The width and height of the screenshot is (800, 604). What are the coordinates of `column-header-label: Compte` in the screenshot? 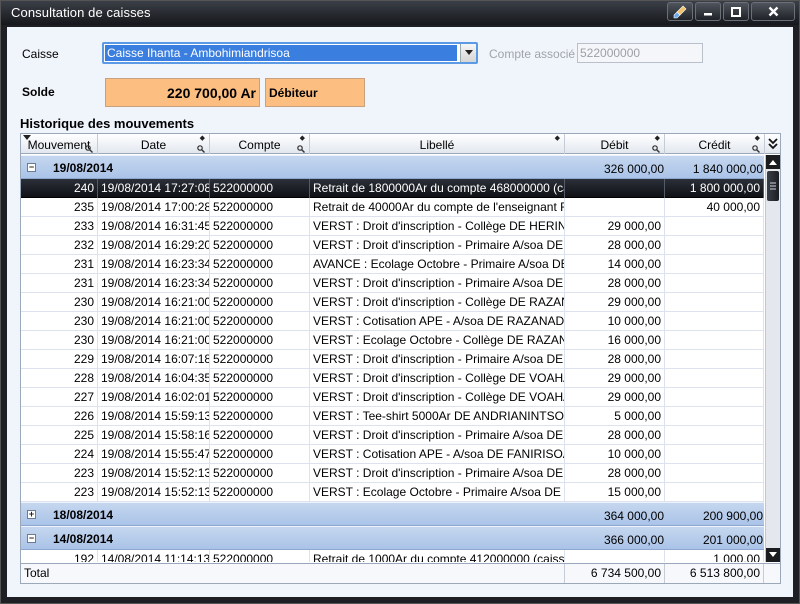 It's located at (259, 145).